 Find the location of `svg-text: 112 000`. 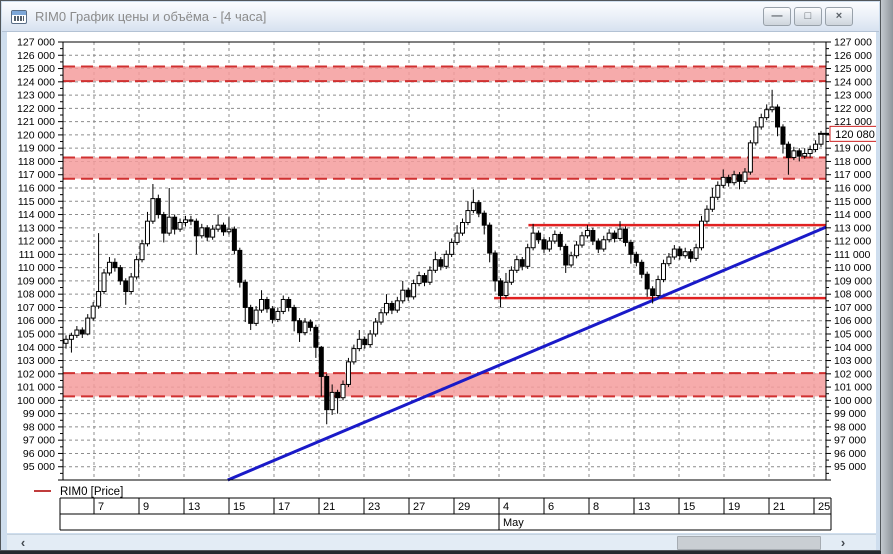

svg-text: 112 000 is located at coordinates (36, 242).